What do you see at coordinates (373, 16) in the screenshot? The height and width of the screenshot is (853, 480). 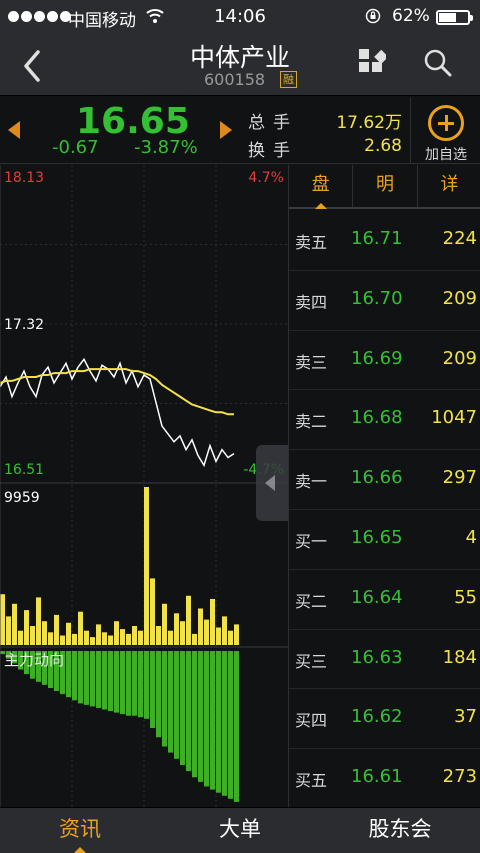 I see `rotation-lock-icon` at bounding box center [373, 16].